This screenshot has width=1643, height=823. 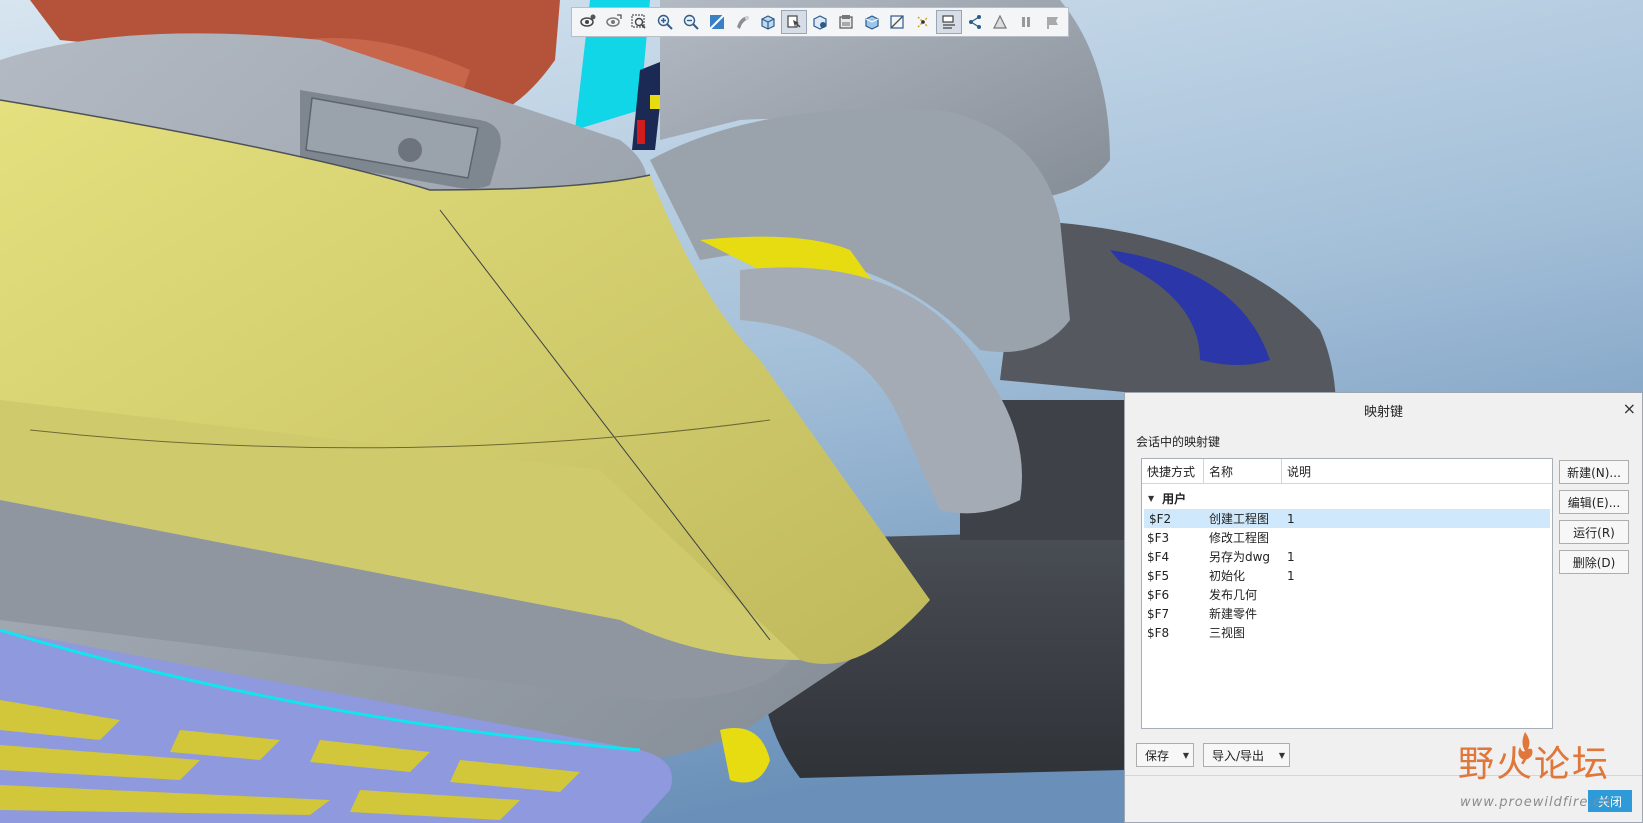 I want to click on display-style-icon, so click(x=768, y=22).